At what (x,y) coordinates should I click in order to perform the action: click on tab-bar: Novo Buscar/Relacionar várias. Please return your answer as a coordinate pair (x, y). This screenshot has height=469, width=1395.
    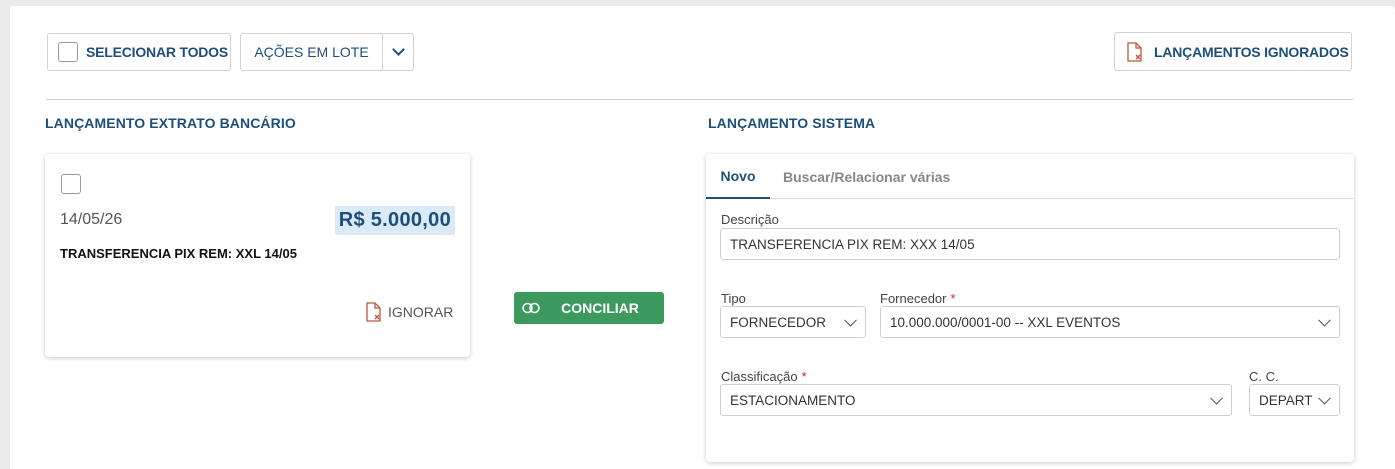
    Looking at the image, I should click on (1030, 176).